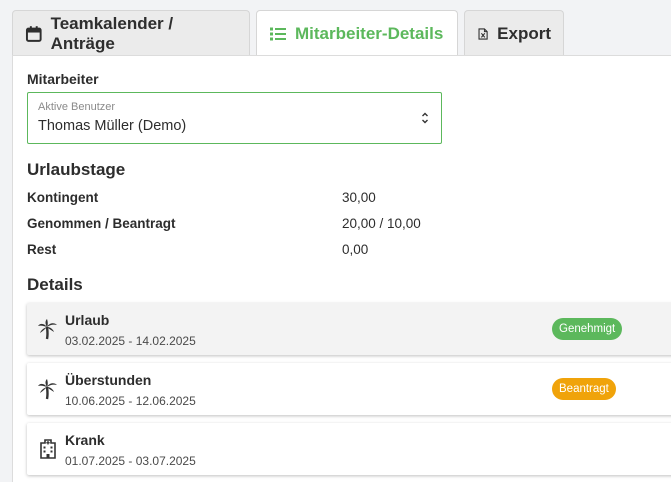  Describe the element at coordinates (381, 223) in the screenshot. I see `taken-value: 20,00 / 10,00` at that location.